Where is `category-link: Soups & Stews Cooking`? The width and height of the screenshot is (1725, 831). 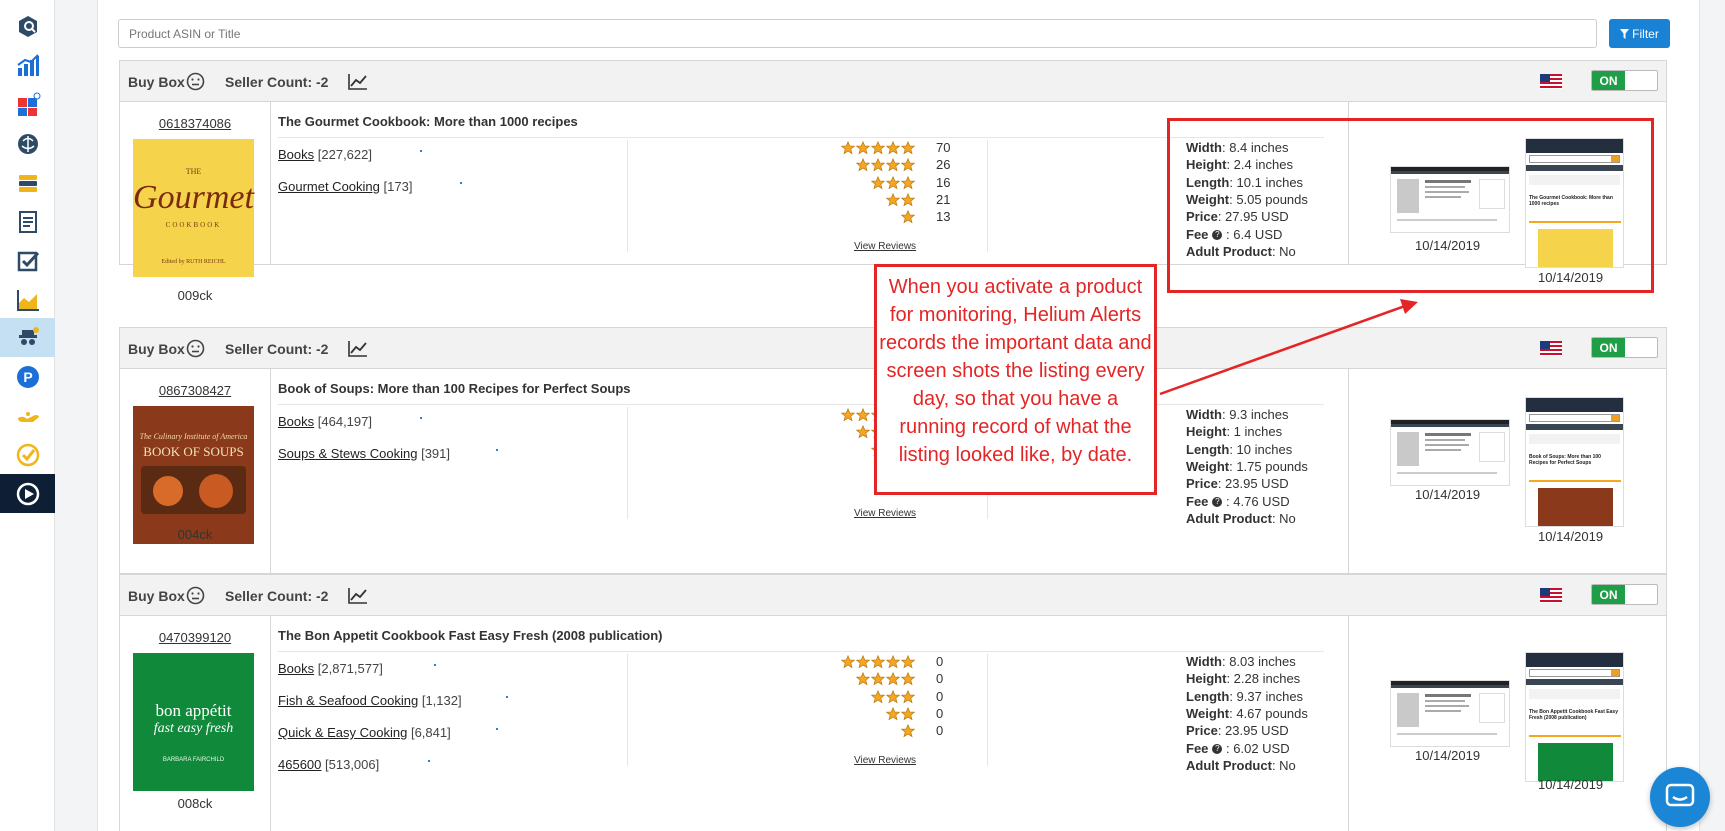 category-link: Soups & Stews Cooking is located at coordinates (347, 453).